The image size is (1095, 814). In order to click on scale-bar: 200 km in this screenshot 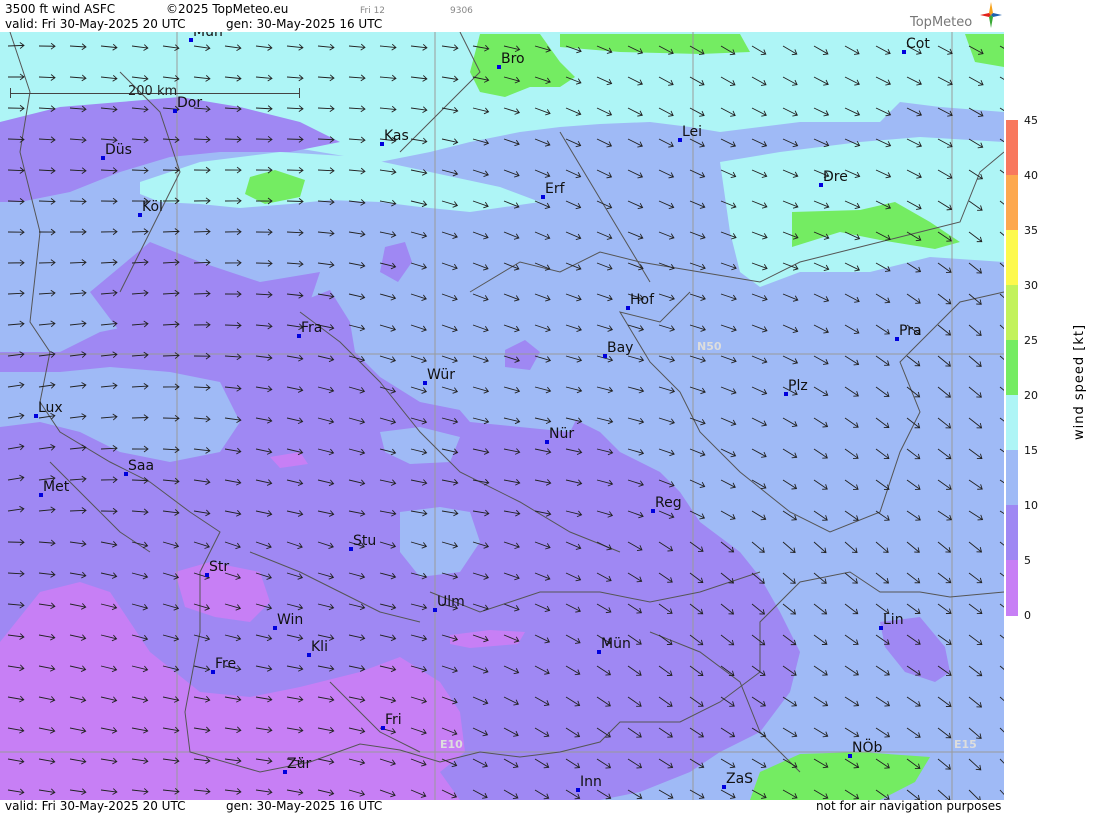, I will do `click(155, 92)`.